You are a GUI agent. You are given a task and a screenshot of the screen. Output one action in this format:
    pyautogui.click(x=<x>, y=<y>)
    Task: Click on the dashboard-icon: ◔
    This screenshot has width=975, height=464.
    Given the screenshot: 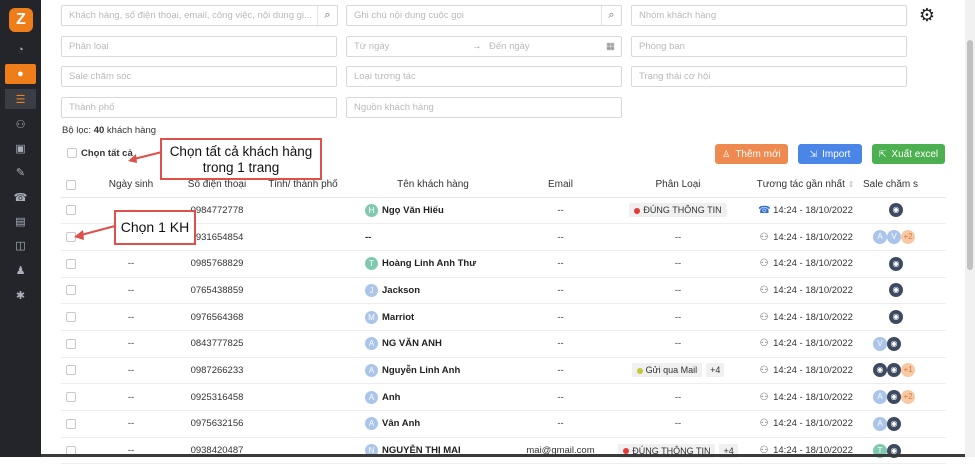 What is the action you would take?
    pyautogui.click(x=20, y=50)
    